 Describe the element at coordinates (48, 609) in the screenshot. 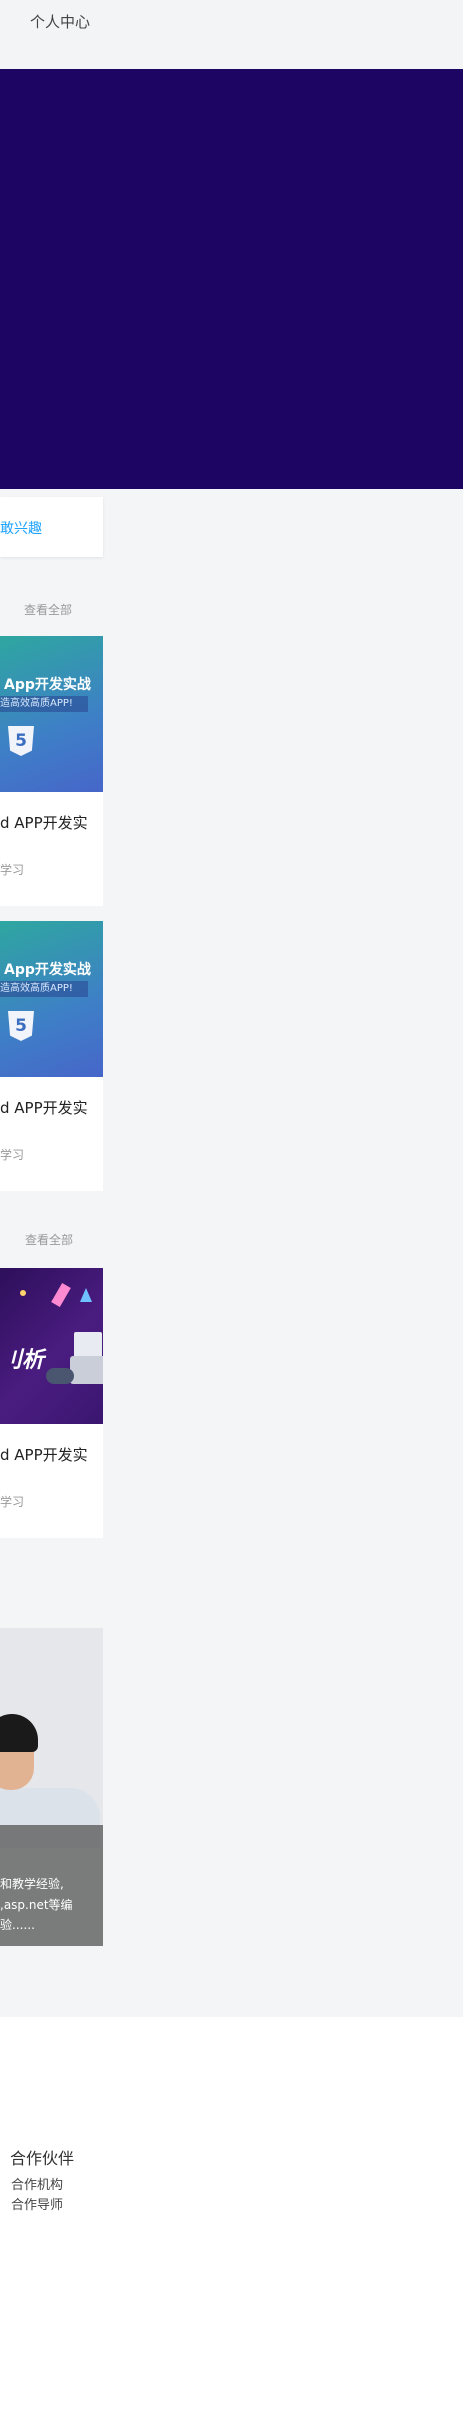

I see `see-all-link-hot: 查看全部` at that location.